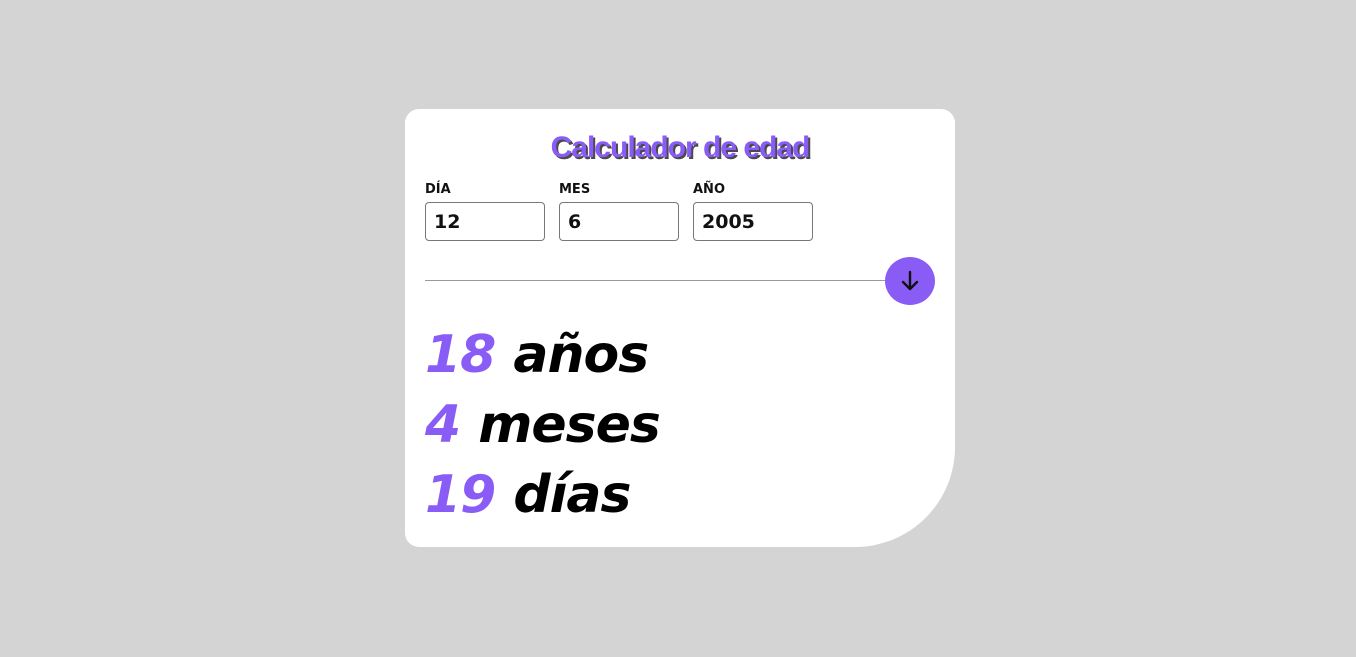  I want to click on month-input, so click(619, 221).